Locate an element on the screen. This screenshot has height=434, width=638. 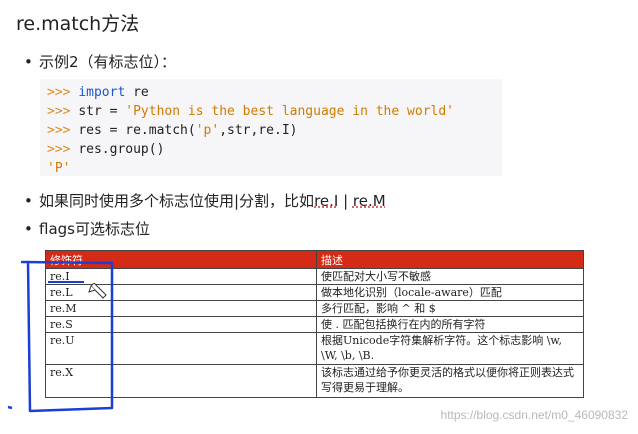
header-modifier: 修饰符 is located at coordinates (181, 259).